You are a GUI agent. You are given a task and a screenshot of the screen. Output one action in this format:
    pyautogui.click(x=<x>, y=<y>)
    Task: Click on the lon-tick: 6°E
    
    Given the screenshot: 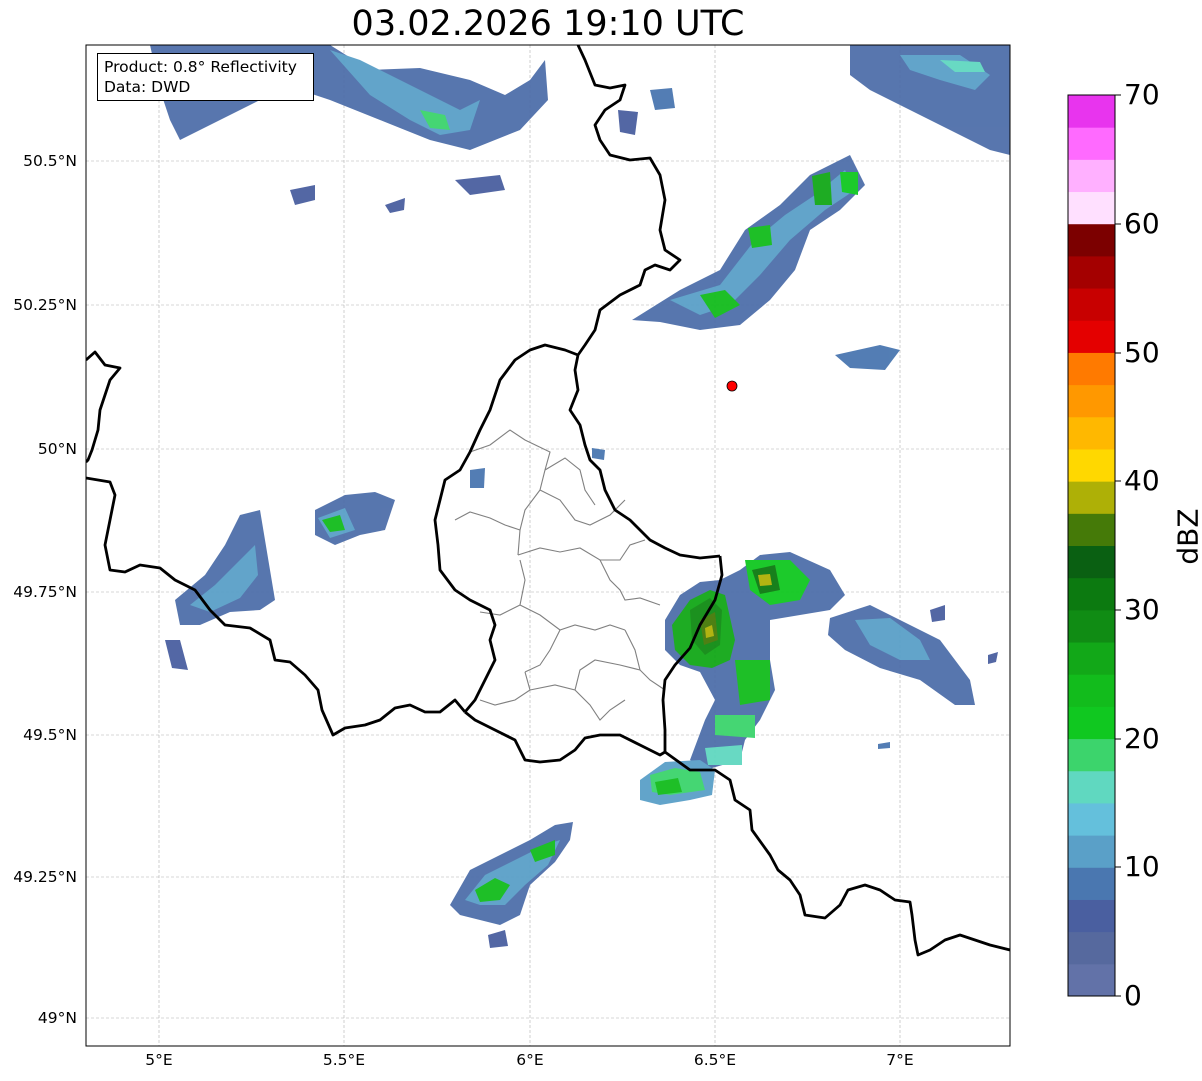 What is the action you would take?
    pyautogui.click(x=530, y=1060)
    